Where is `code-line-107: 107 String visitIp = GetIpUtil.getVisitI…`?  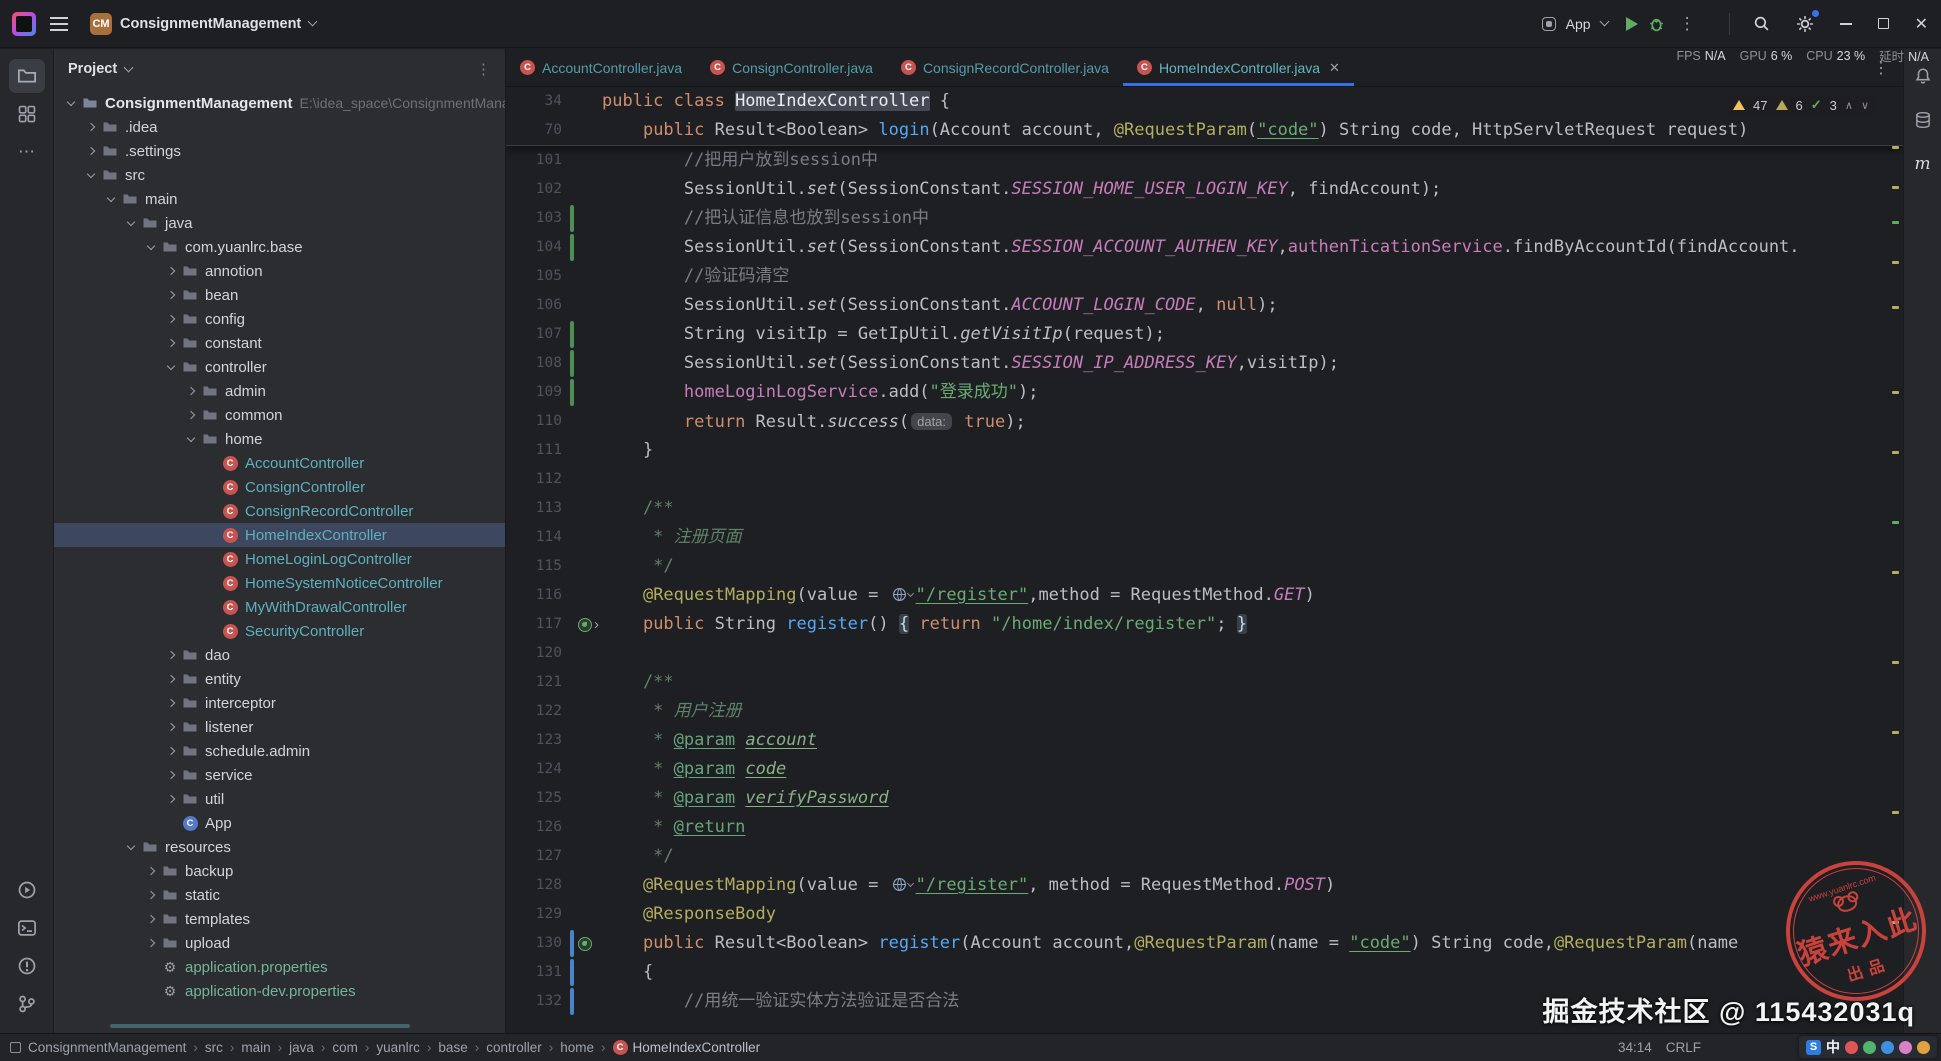 code-line-107: 107 String visitIp = GetIpUtil.getVisitI… is located at coordinates (1204, 334).